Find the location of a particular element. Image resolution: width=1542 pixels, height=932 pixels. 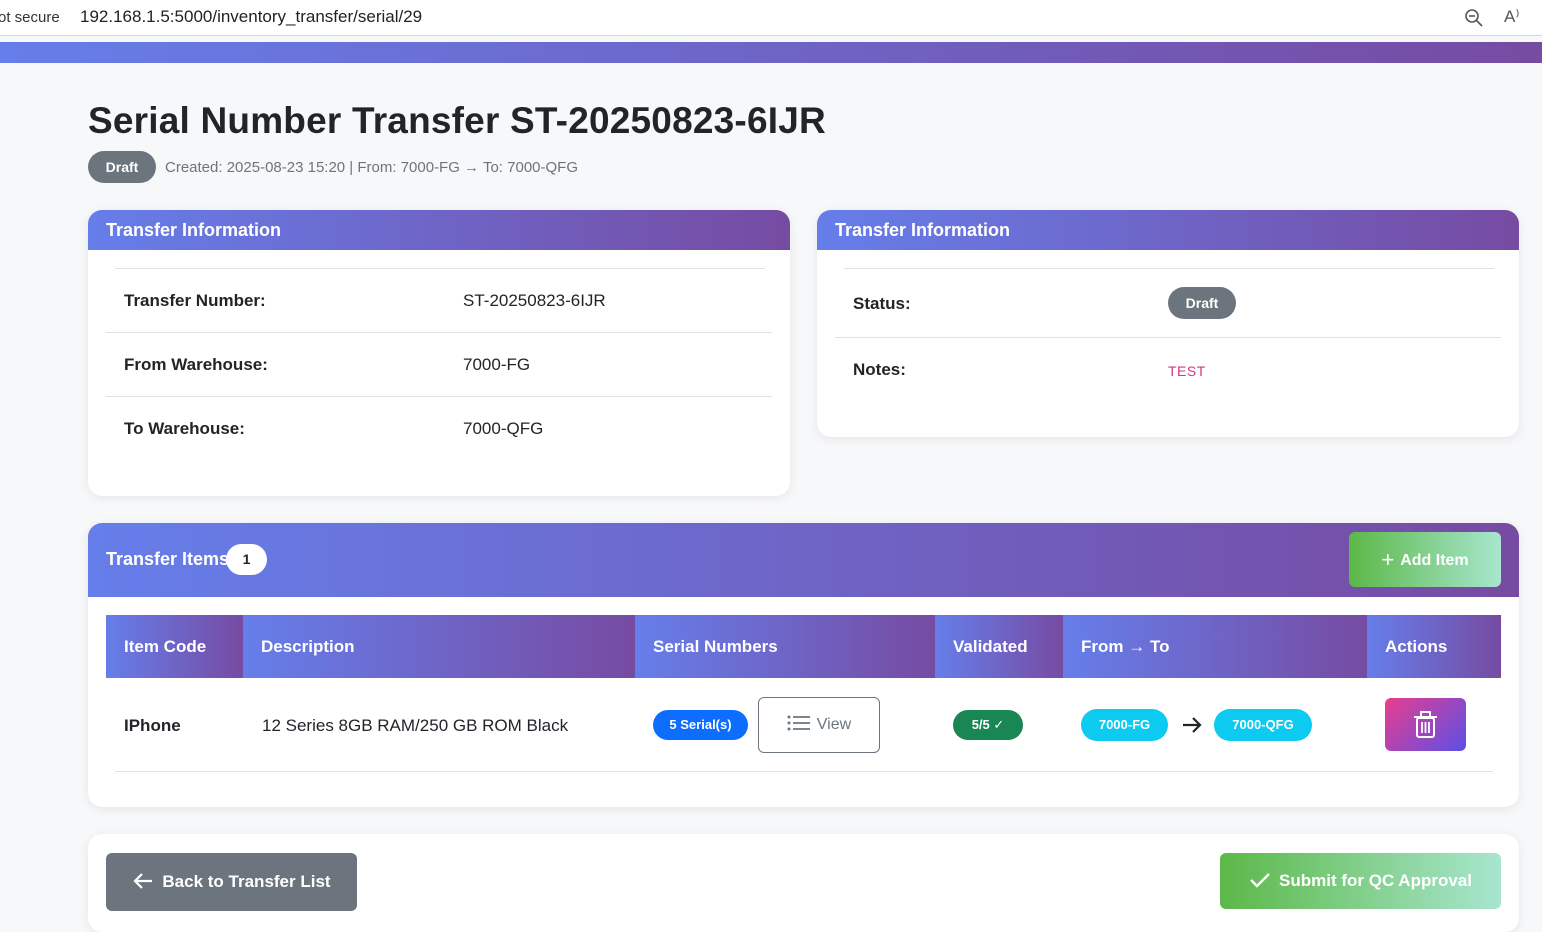

trash-icon is located at coordinates (1425, 724).